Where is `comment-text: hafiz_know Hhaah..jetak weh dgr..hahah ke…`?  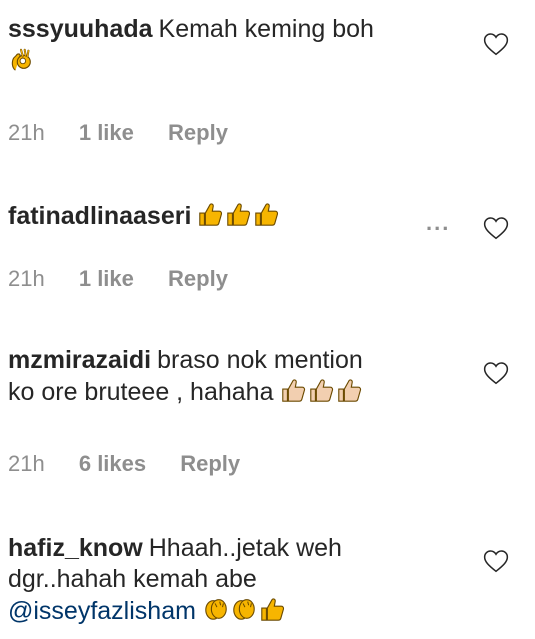
comment-text: hafiz_know Hhaah..jetak weh dgr..hahah ke… is located at coordinates (228, 580).